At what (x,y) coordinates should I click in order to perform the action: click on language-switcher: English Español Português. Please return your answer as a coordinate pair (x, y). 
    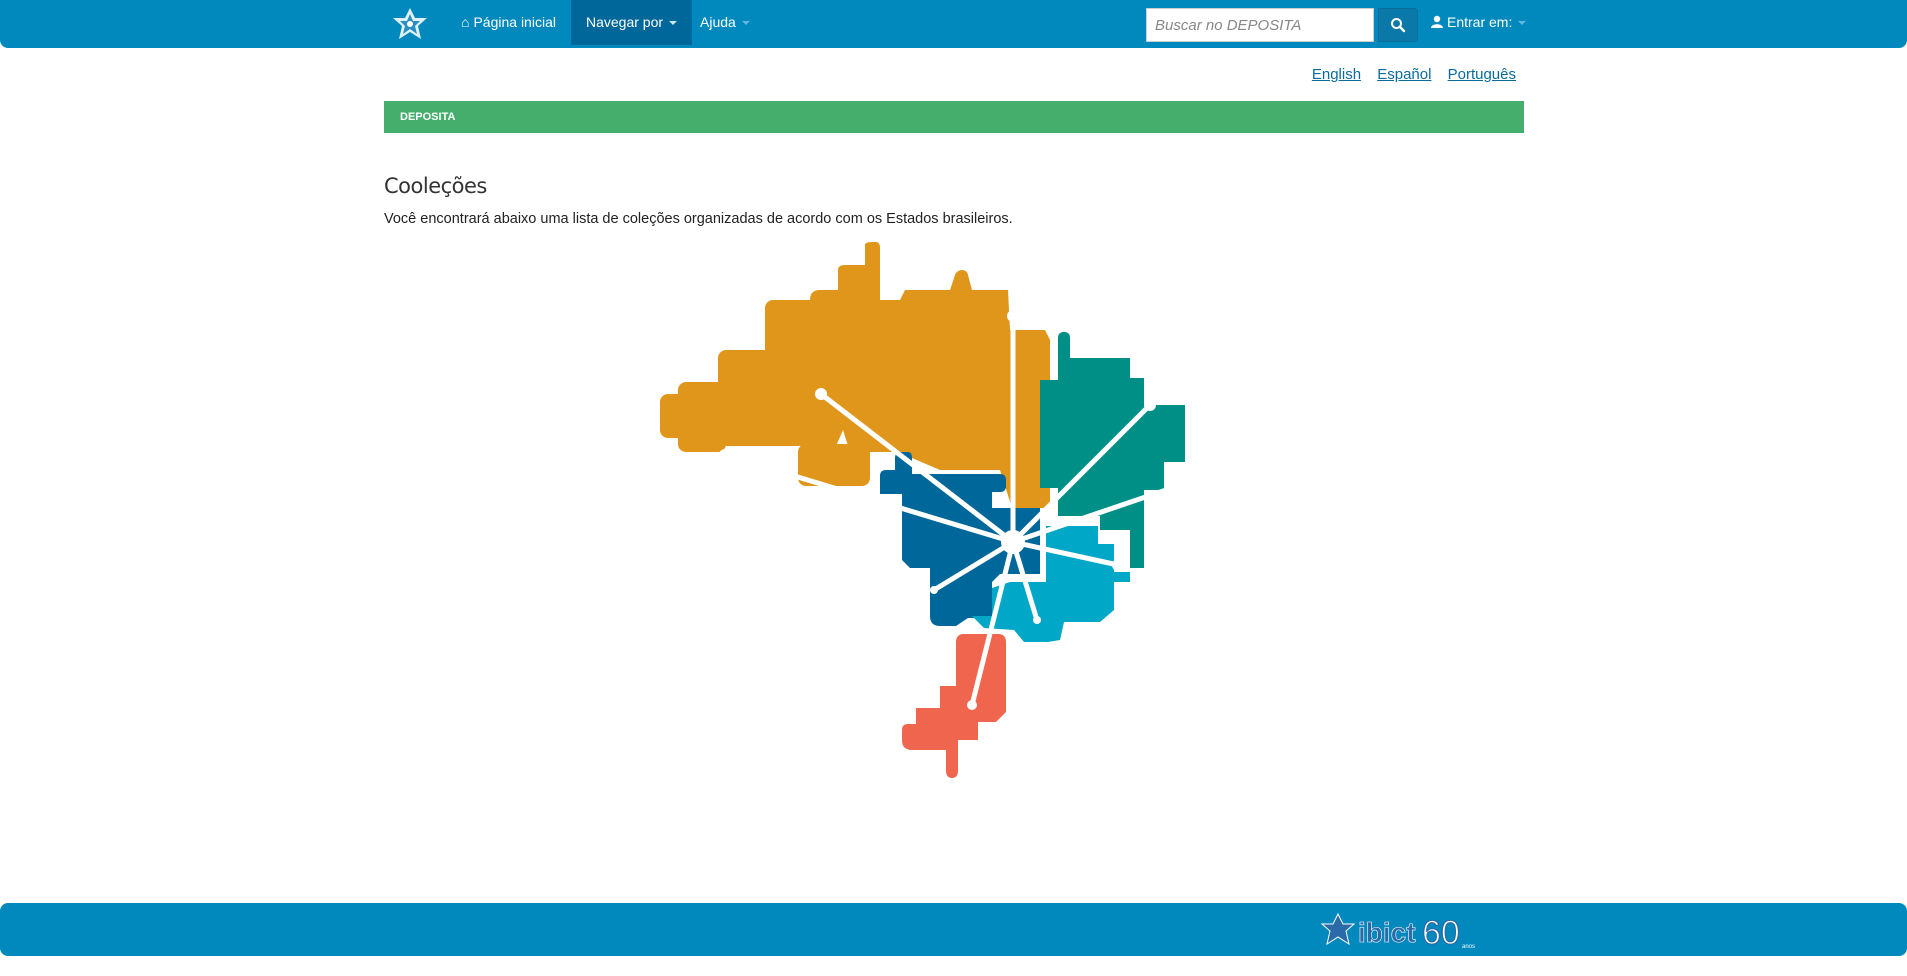
    Looking at the image, I should click on (1408, 74).